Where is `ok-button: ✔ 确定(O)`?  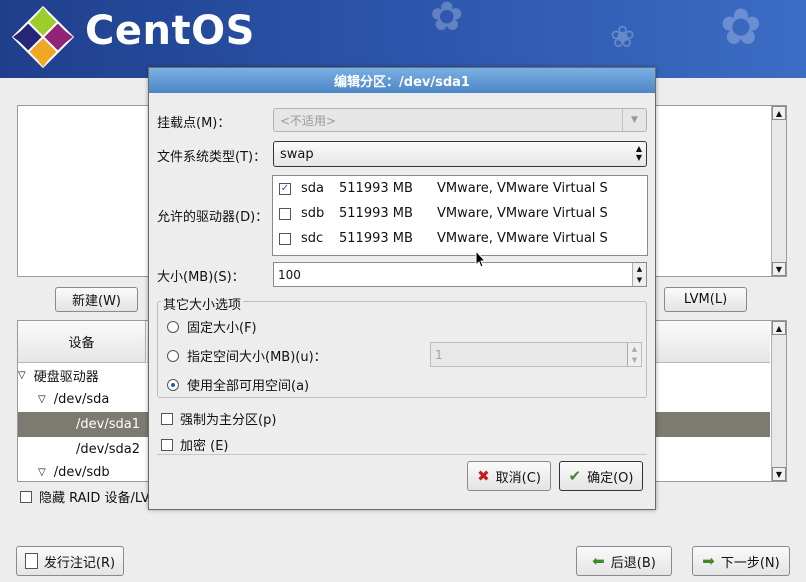 ok-button: ✔ 确定(O) is located at coordinates (601, 476).